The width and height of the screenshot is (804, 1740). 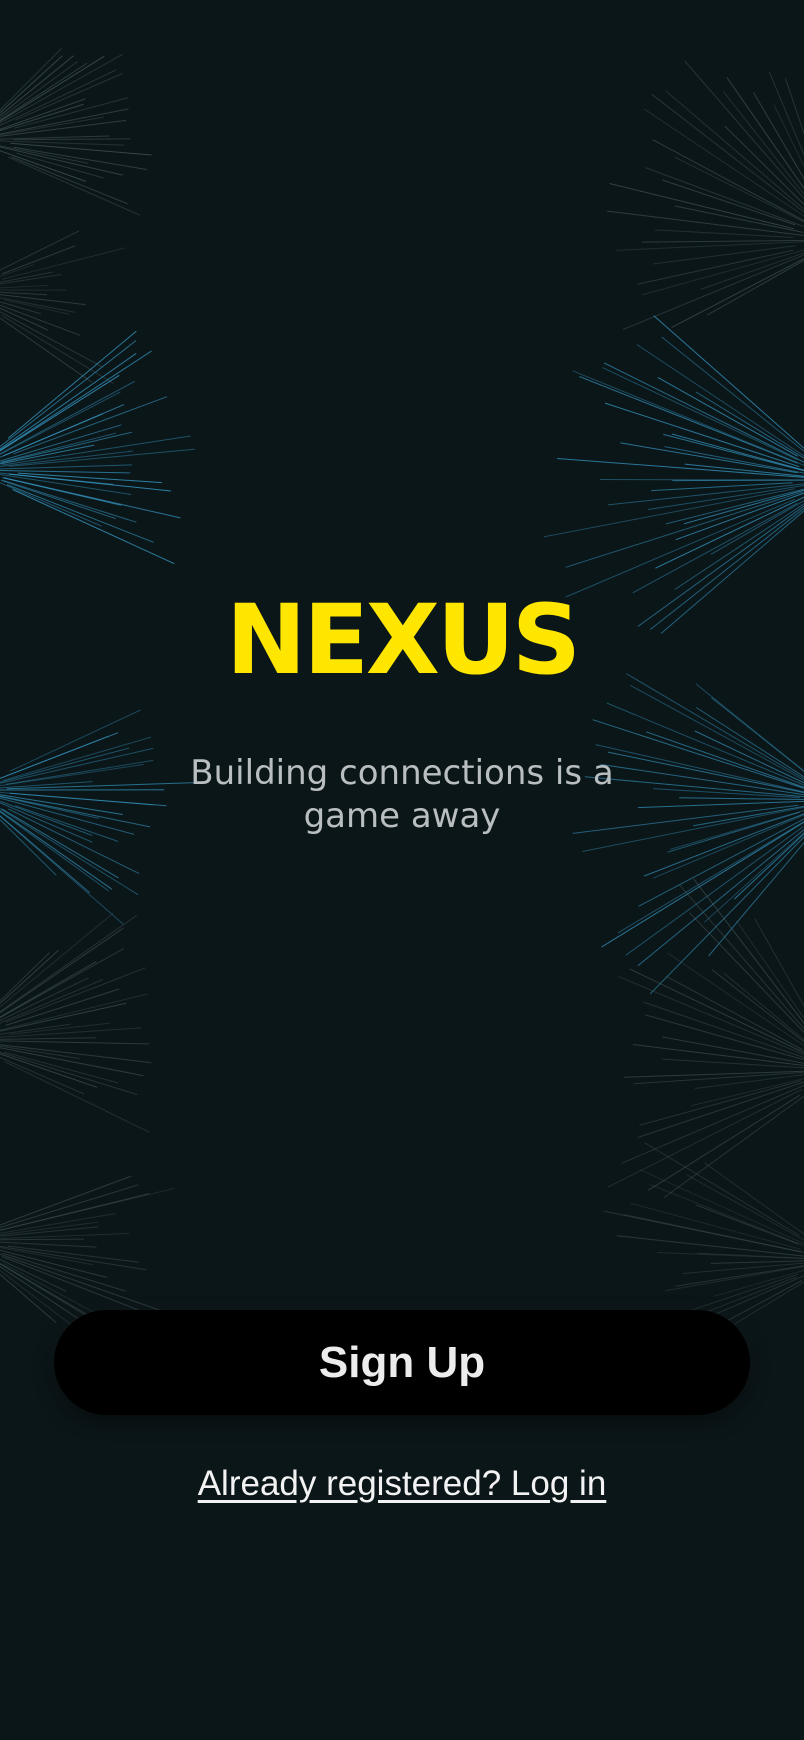 I want to click on sign-up-button: Sign Up, so click(x=402, y=1362).